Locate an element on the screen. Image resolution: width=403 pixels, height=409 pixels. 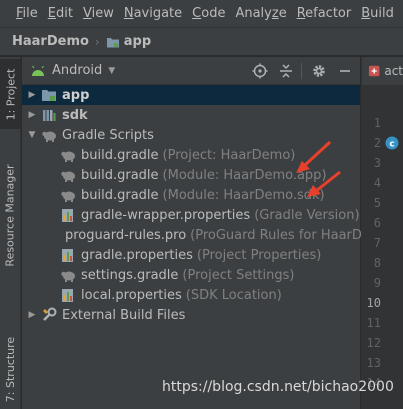
line-number: 12 is located at coordinates (373, 343).